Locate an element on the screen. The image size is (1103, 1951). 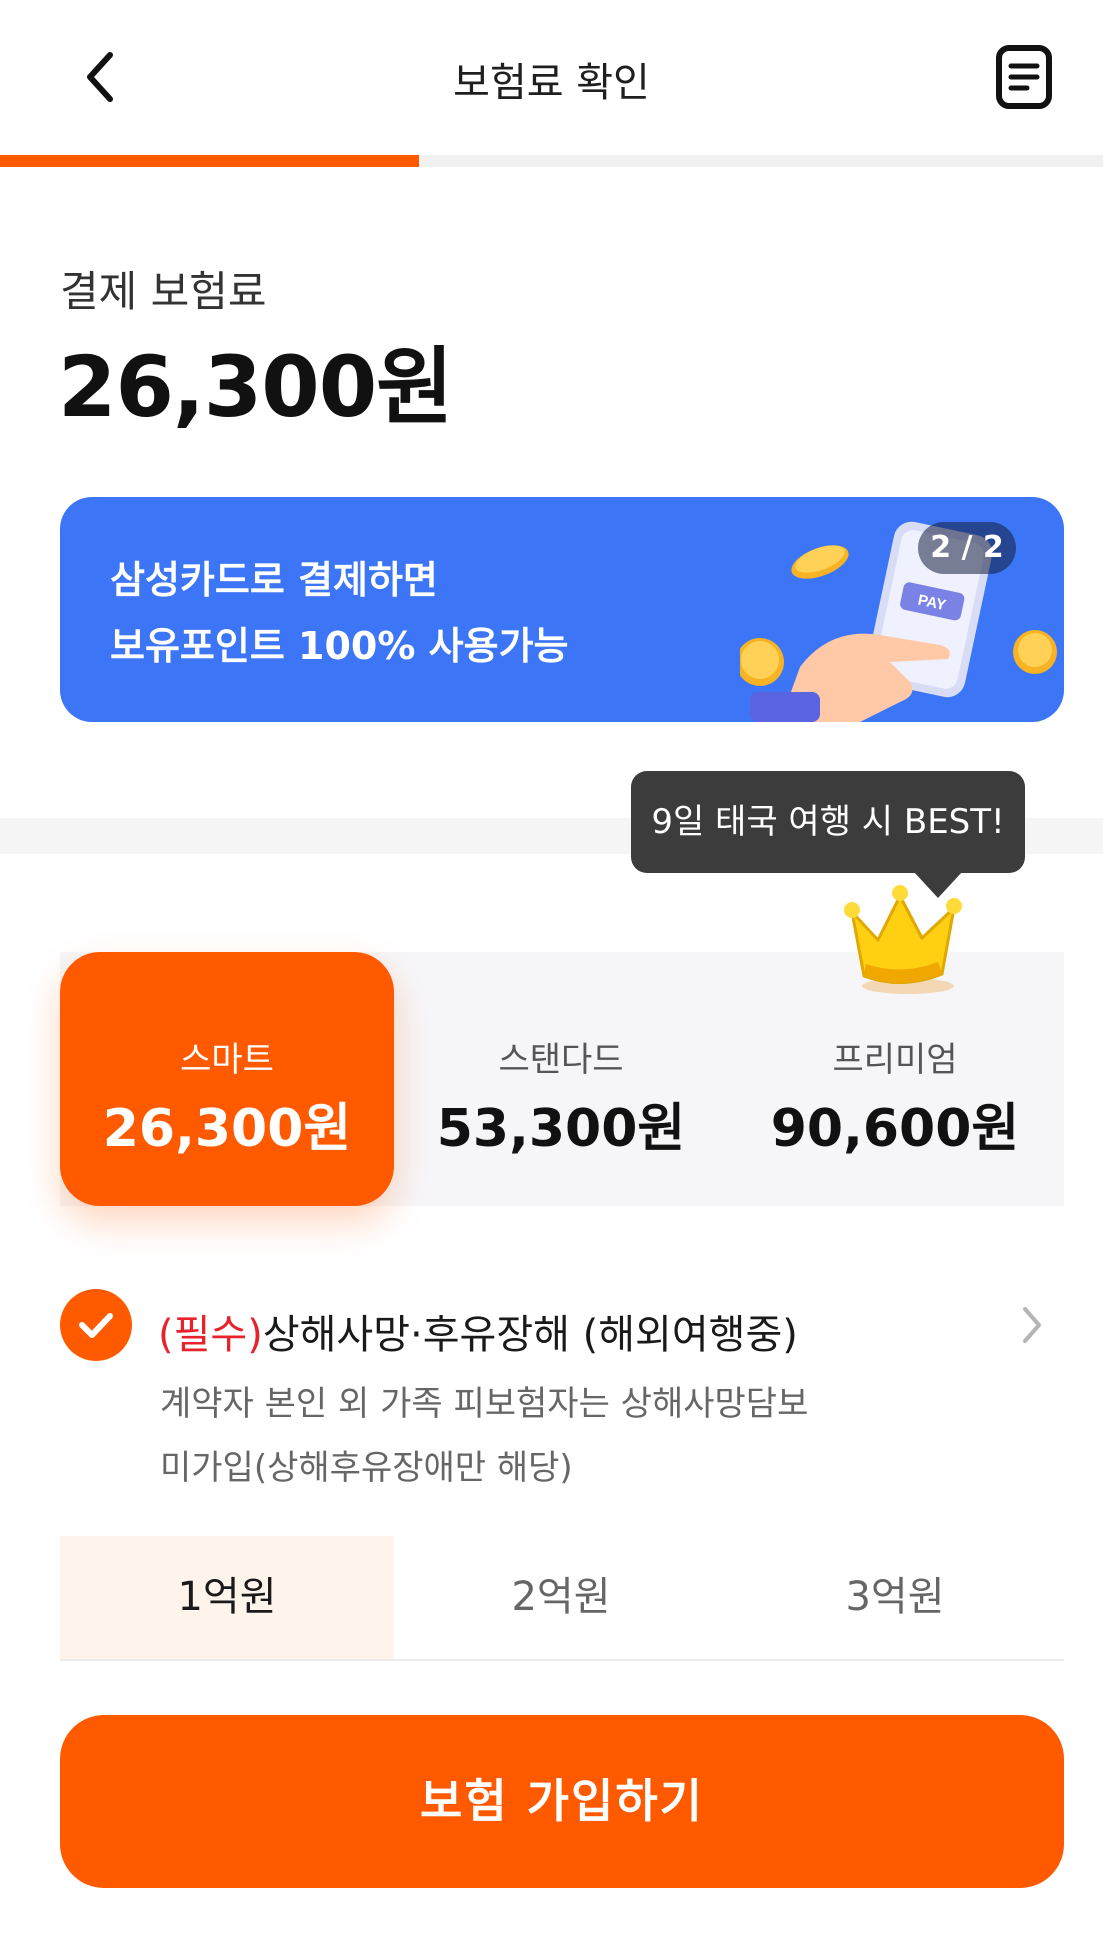
coverage-name: 상해사망·후유장해 (해외여행중) is located at coordinates (530, 1335).